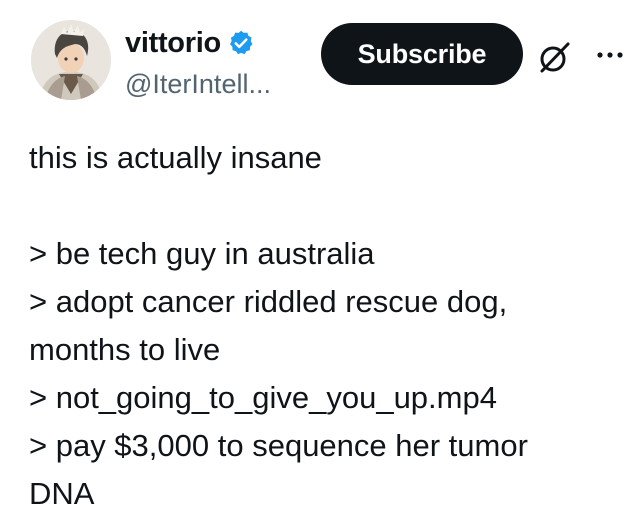  What do you see at coordinates (422, 54) in the screenshot?
I see `subscribe-button: Subscribe` at bounding box center [422, 54].